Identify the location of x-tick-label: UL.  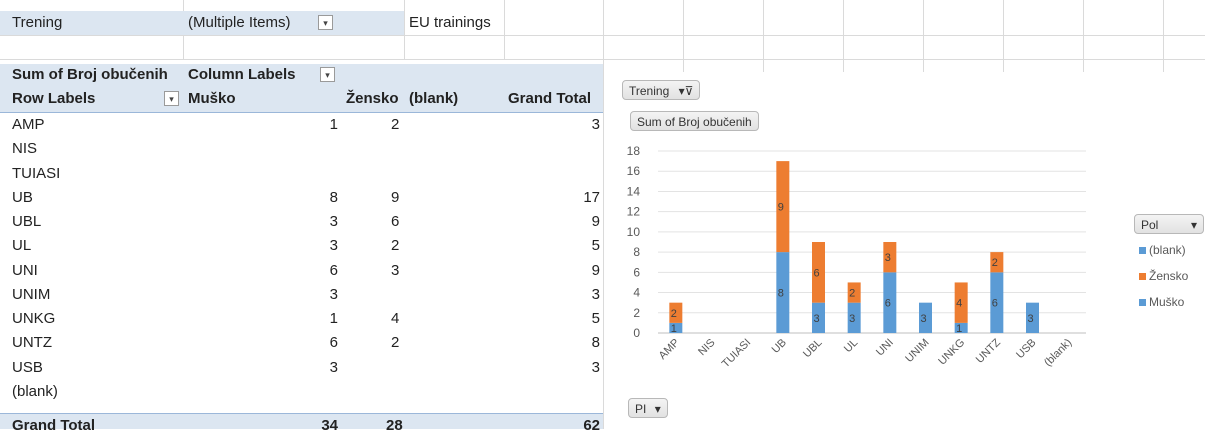
(851, 346).